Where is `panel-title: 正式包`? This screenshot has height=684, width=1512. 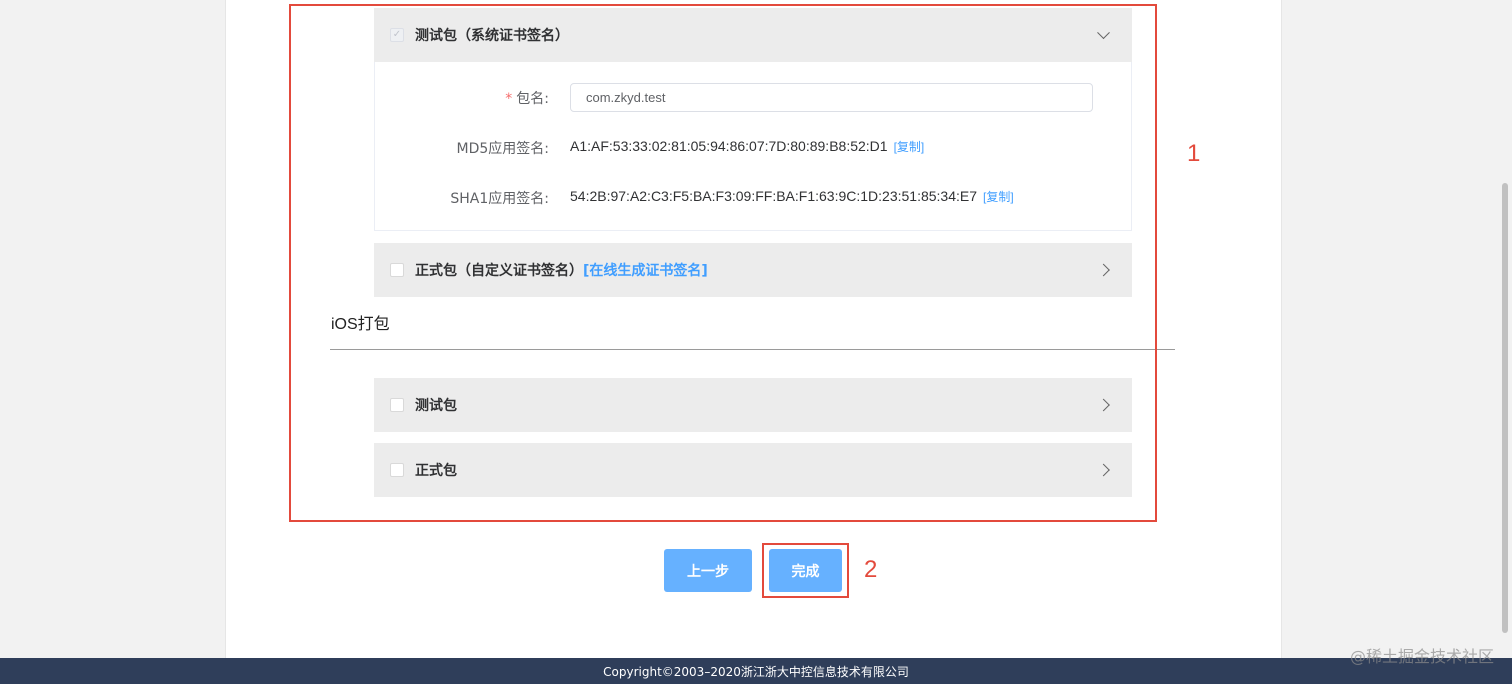
panel-title: 正式包 is located at coordinates (436, 471).